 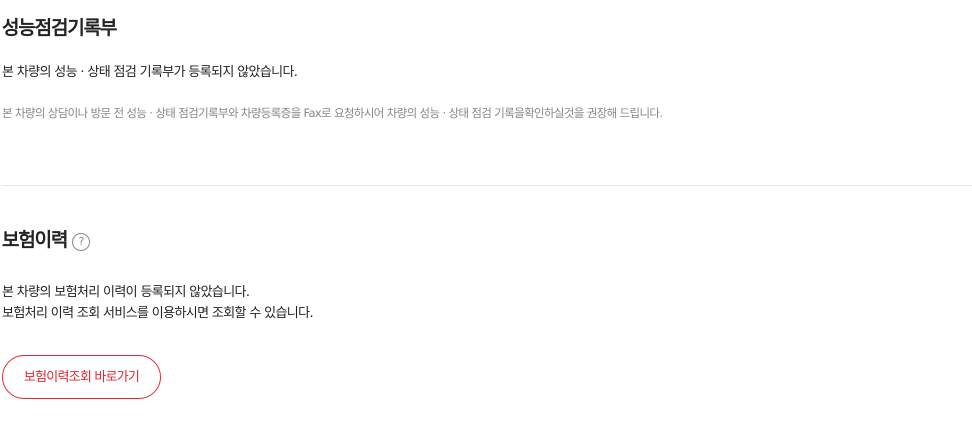 I want to click on insurance-guidance-message: 보험처리 이력 조회 서비스를 이용하시면 조회할 수 있습니다., so click(x=158, y=313).